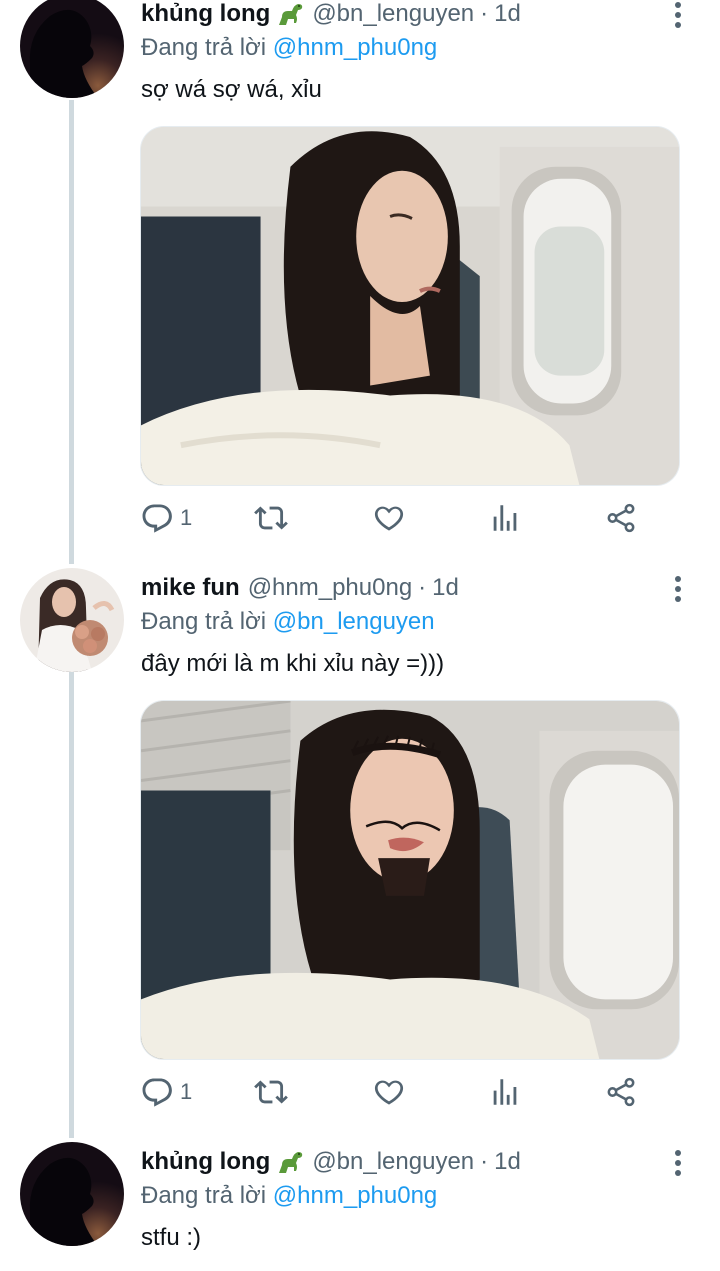 This screenshot has width=720, height=1271. Describe the element at coordinates (231, 89) in the screenshot. I see `tweet-text: sợ wá sợ wá, xỉu` at that location.